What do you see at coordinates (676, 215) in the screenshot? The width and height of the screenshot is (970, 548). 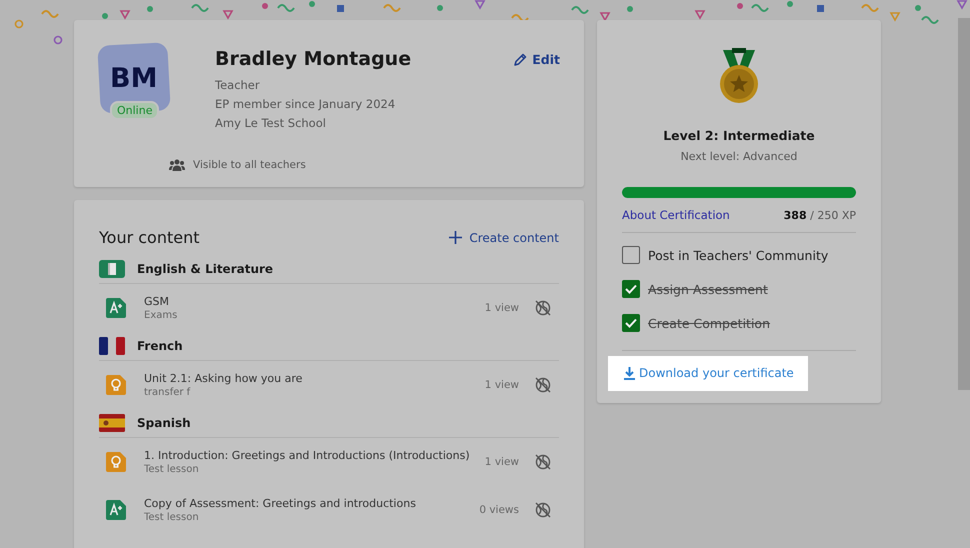 I see `about-certification-link: About Certification` at bounding box center [676, 215].